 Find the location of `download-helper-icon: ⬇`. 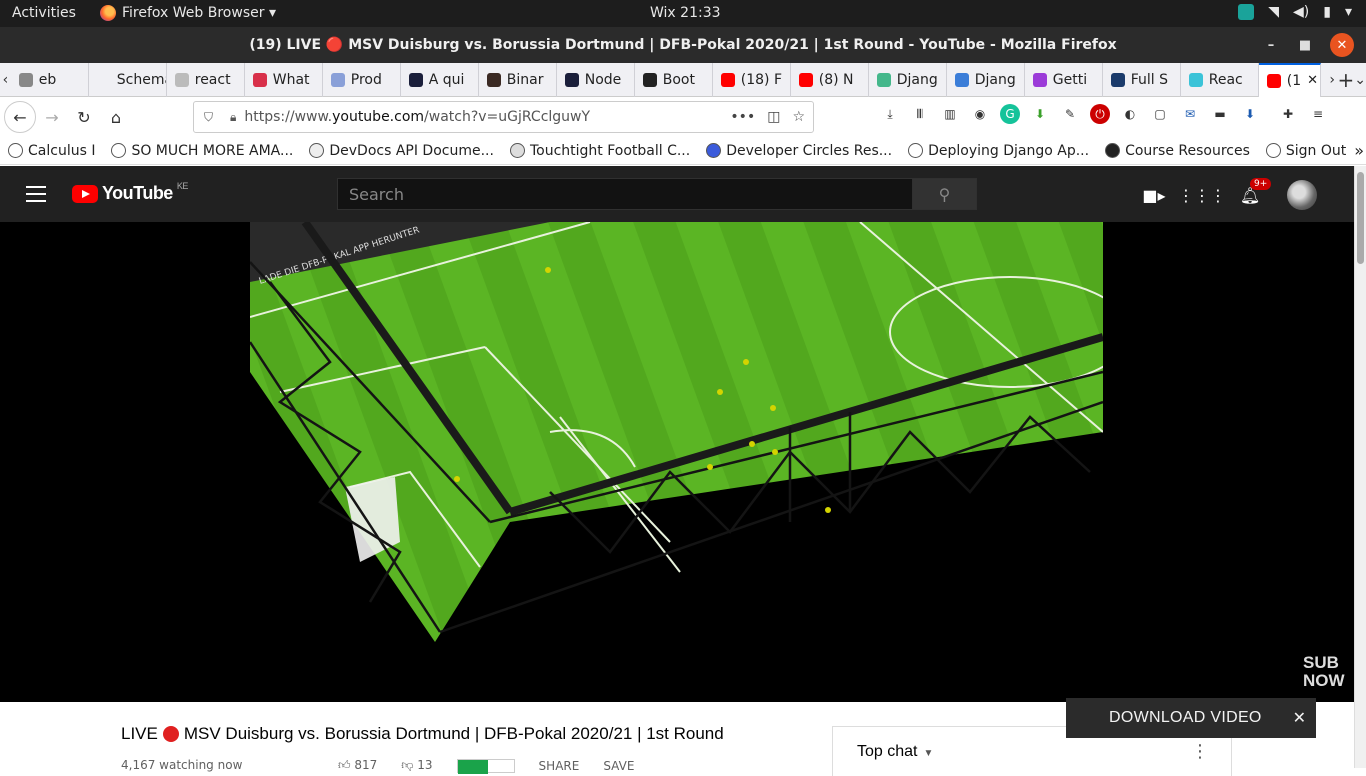

download-helper-icon: ⬇ is located at coordinates (1040, 114).